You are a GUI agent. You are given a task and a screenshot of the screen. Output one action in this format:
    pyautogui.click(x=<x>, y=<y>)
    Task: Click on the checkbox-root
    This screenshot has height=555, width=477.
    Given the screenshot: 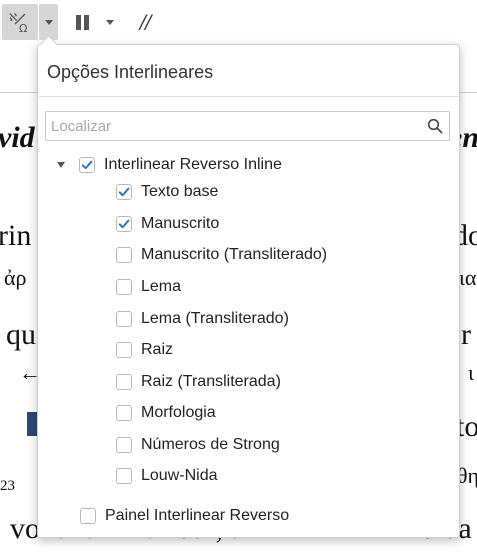 What is the action you would take?
    pyautogui.click(x=87, y=165)
    